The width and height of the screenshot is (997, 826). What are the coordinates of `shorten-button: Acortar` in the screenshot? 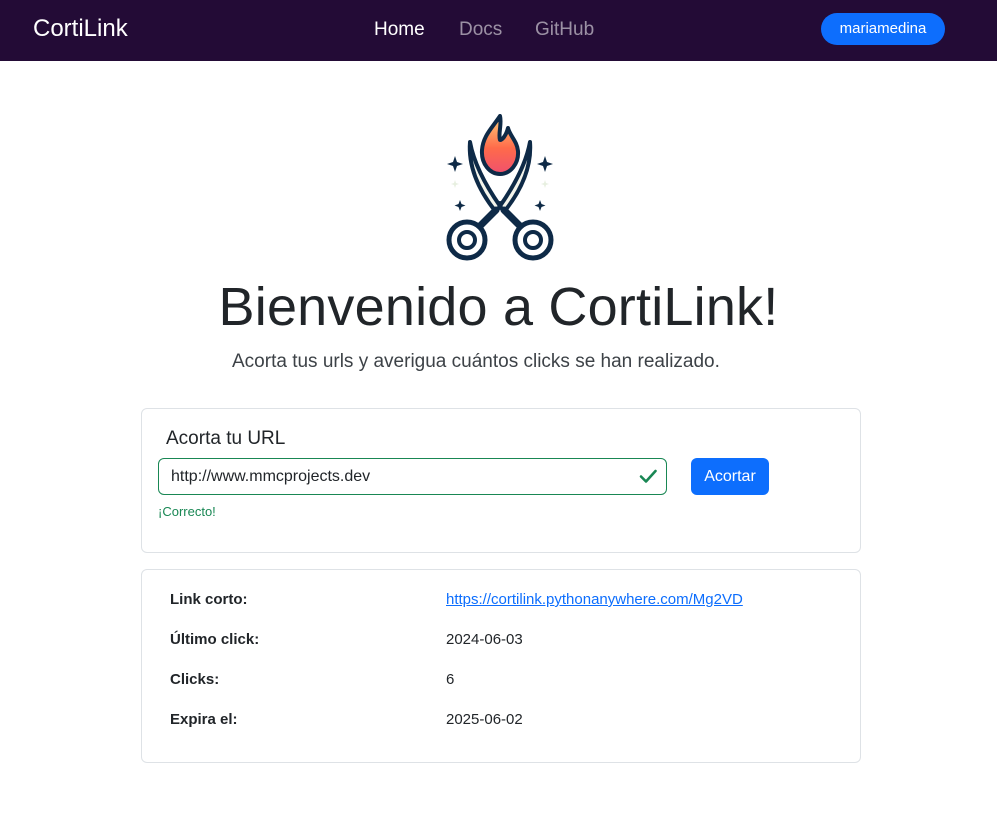 It's located at (730, 476).